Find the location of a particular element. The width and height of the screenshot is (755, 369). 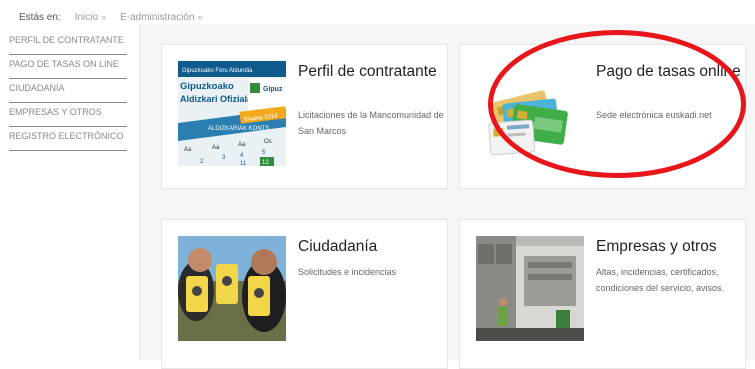

breadcrumb-link-eadmin: E-administración is located at coordinates (157, 17).